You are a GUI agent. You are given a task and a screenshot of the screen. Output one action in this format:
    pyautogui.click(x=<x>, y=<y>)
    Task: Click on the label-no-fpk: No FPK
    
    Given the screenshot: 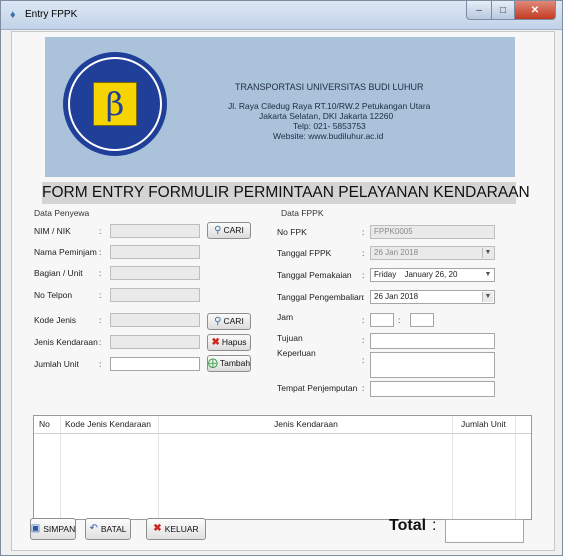 What is the action you would take?
    pyautogui.click(x=292, y=232)
    